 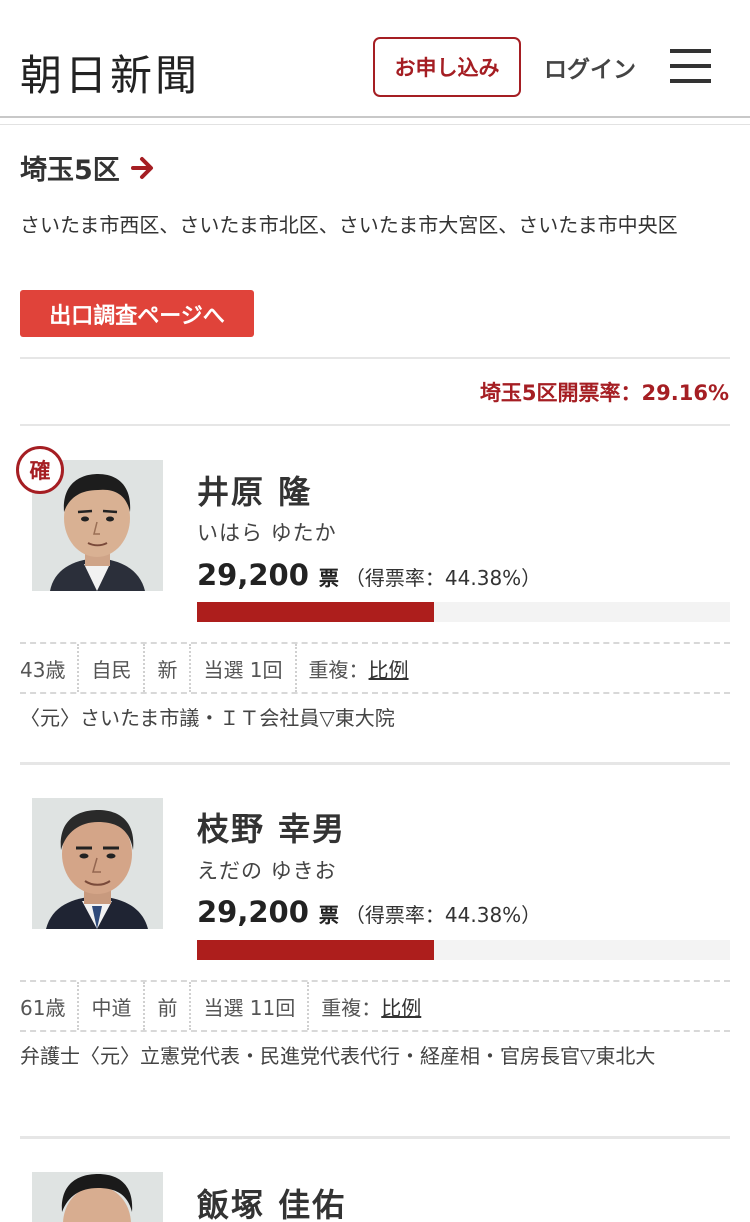 I want to click on subscribe-button: お申し込み, so click(x=447, y=67).